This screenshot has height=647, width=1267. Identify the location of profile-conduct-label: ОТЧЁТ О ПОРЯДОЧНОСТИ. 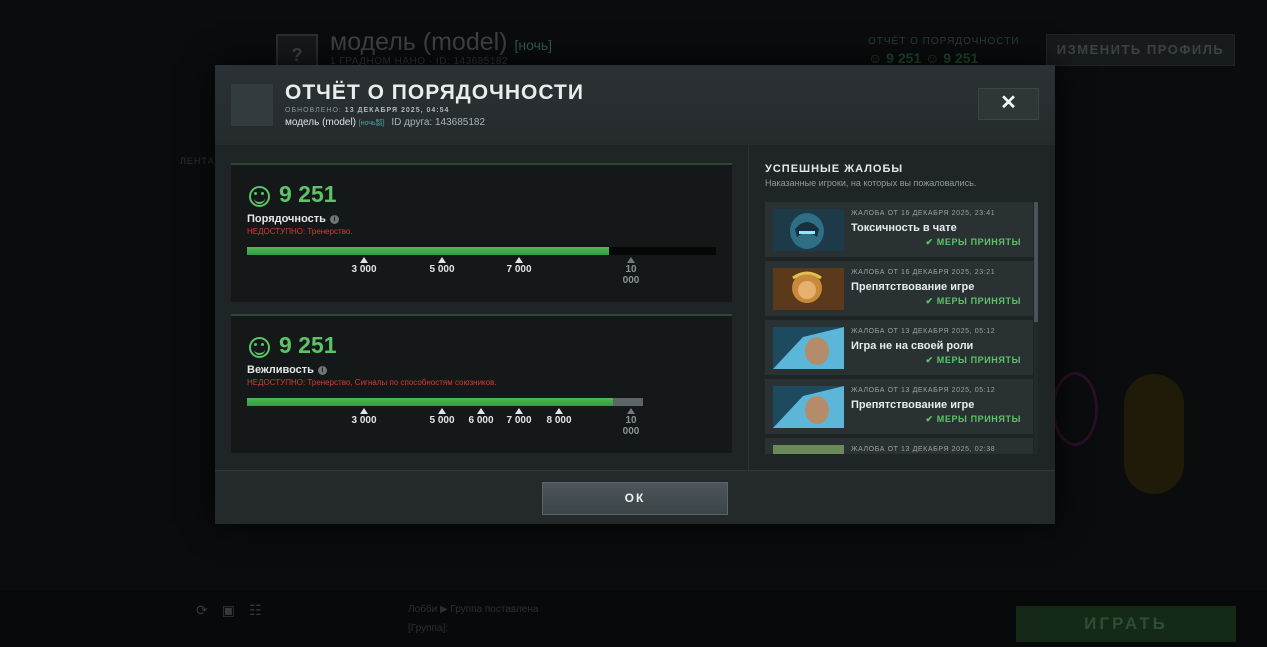
(944, 41).